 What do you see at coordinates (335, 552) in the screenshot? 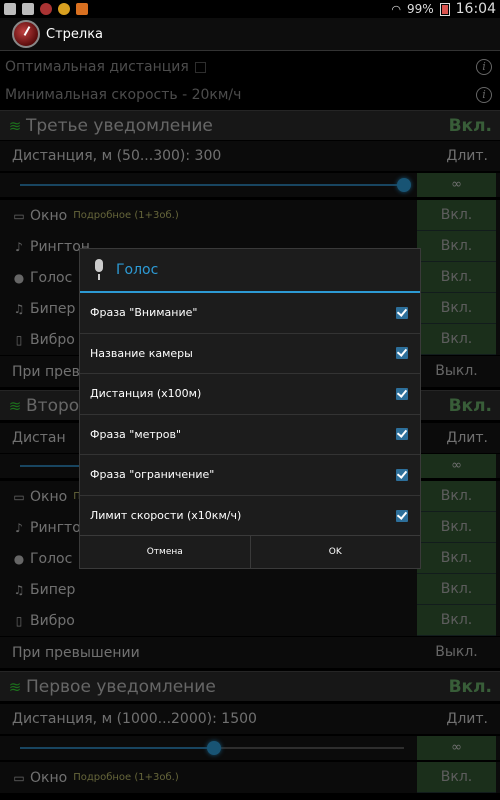
I see `ok-button: OK` at bounding box center [335, 552].